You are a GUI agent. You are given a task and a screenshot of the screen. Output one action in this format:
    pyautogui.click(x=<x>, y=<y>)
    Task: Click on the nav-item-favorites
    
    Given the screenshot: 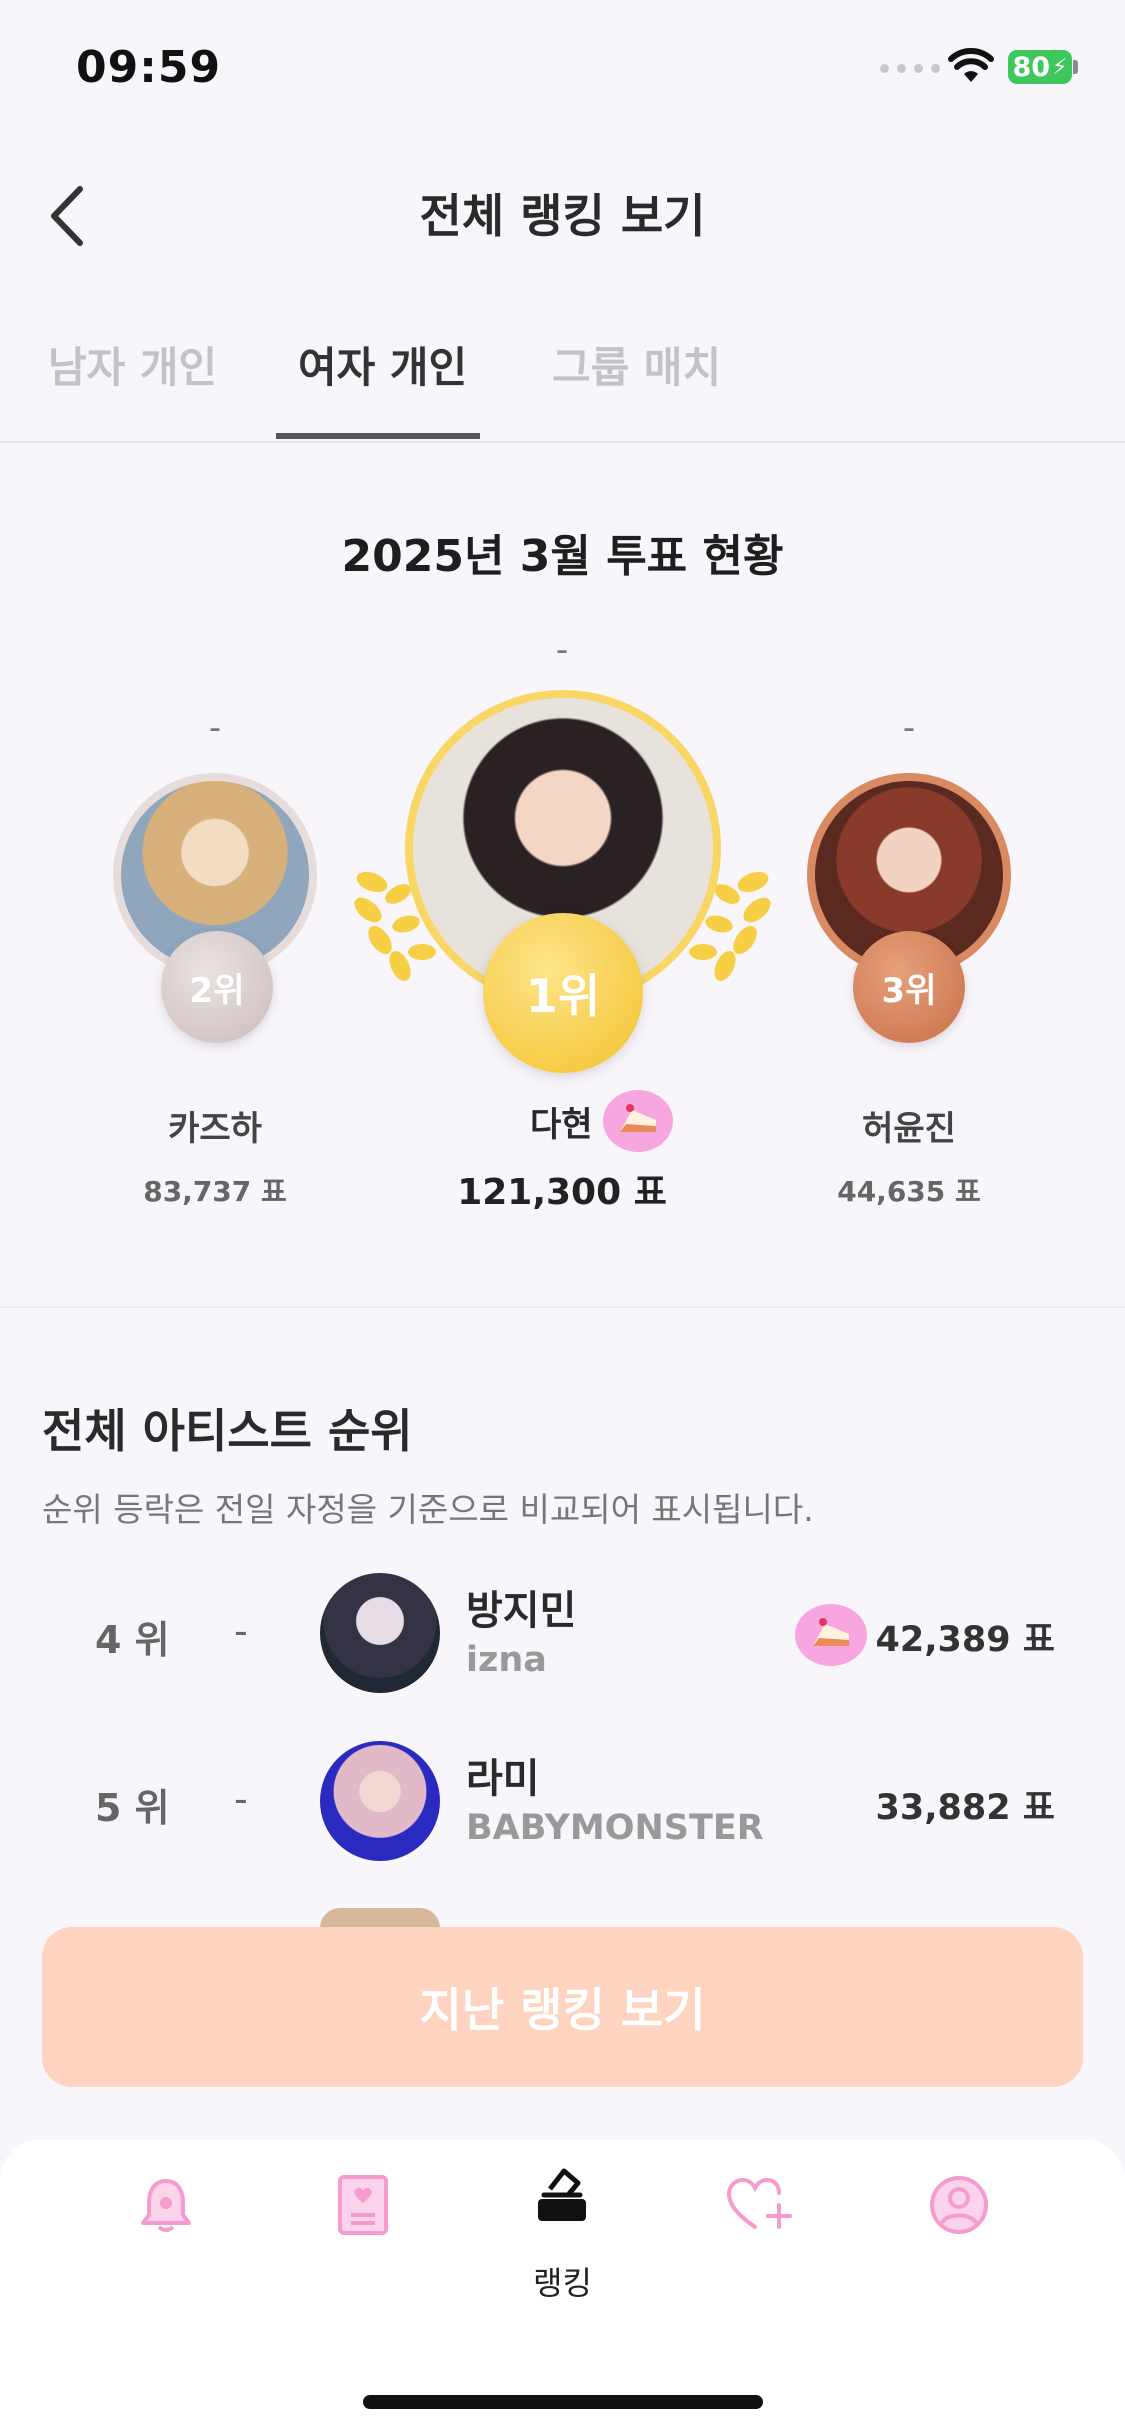 What is the action you would take?
    pyautogui.click(x=760, y=2205)
    